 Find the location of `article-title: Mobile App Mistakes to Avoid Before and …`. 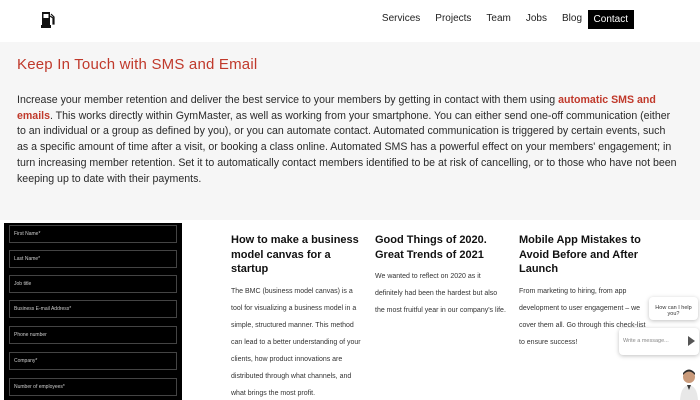

article-title: Mobile App Mistakes to Avoid Before and … is located at coordinates (585, 255).